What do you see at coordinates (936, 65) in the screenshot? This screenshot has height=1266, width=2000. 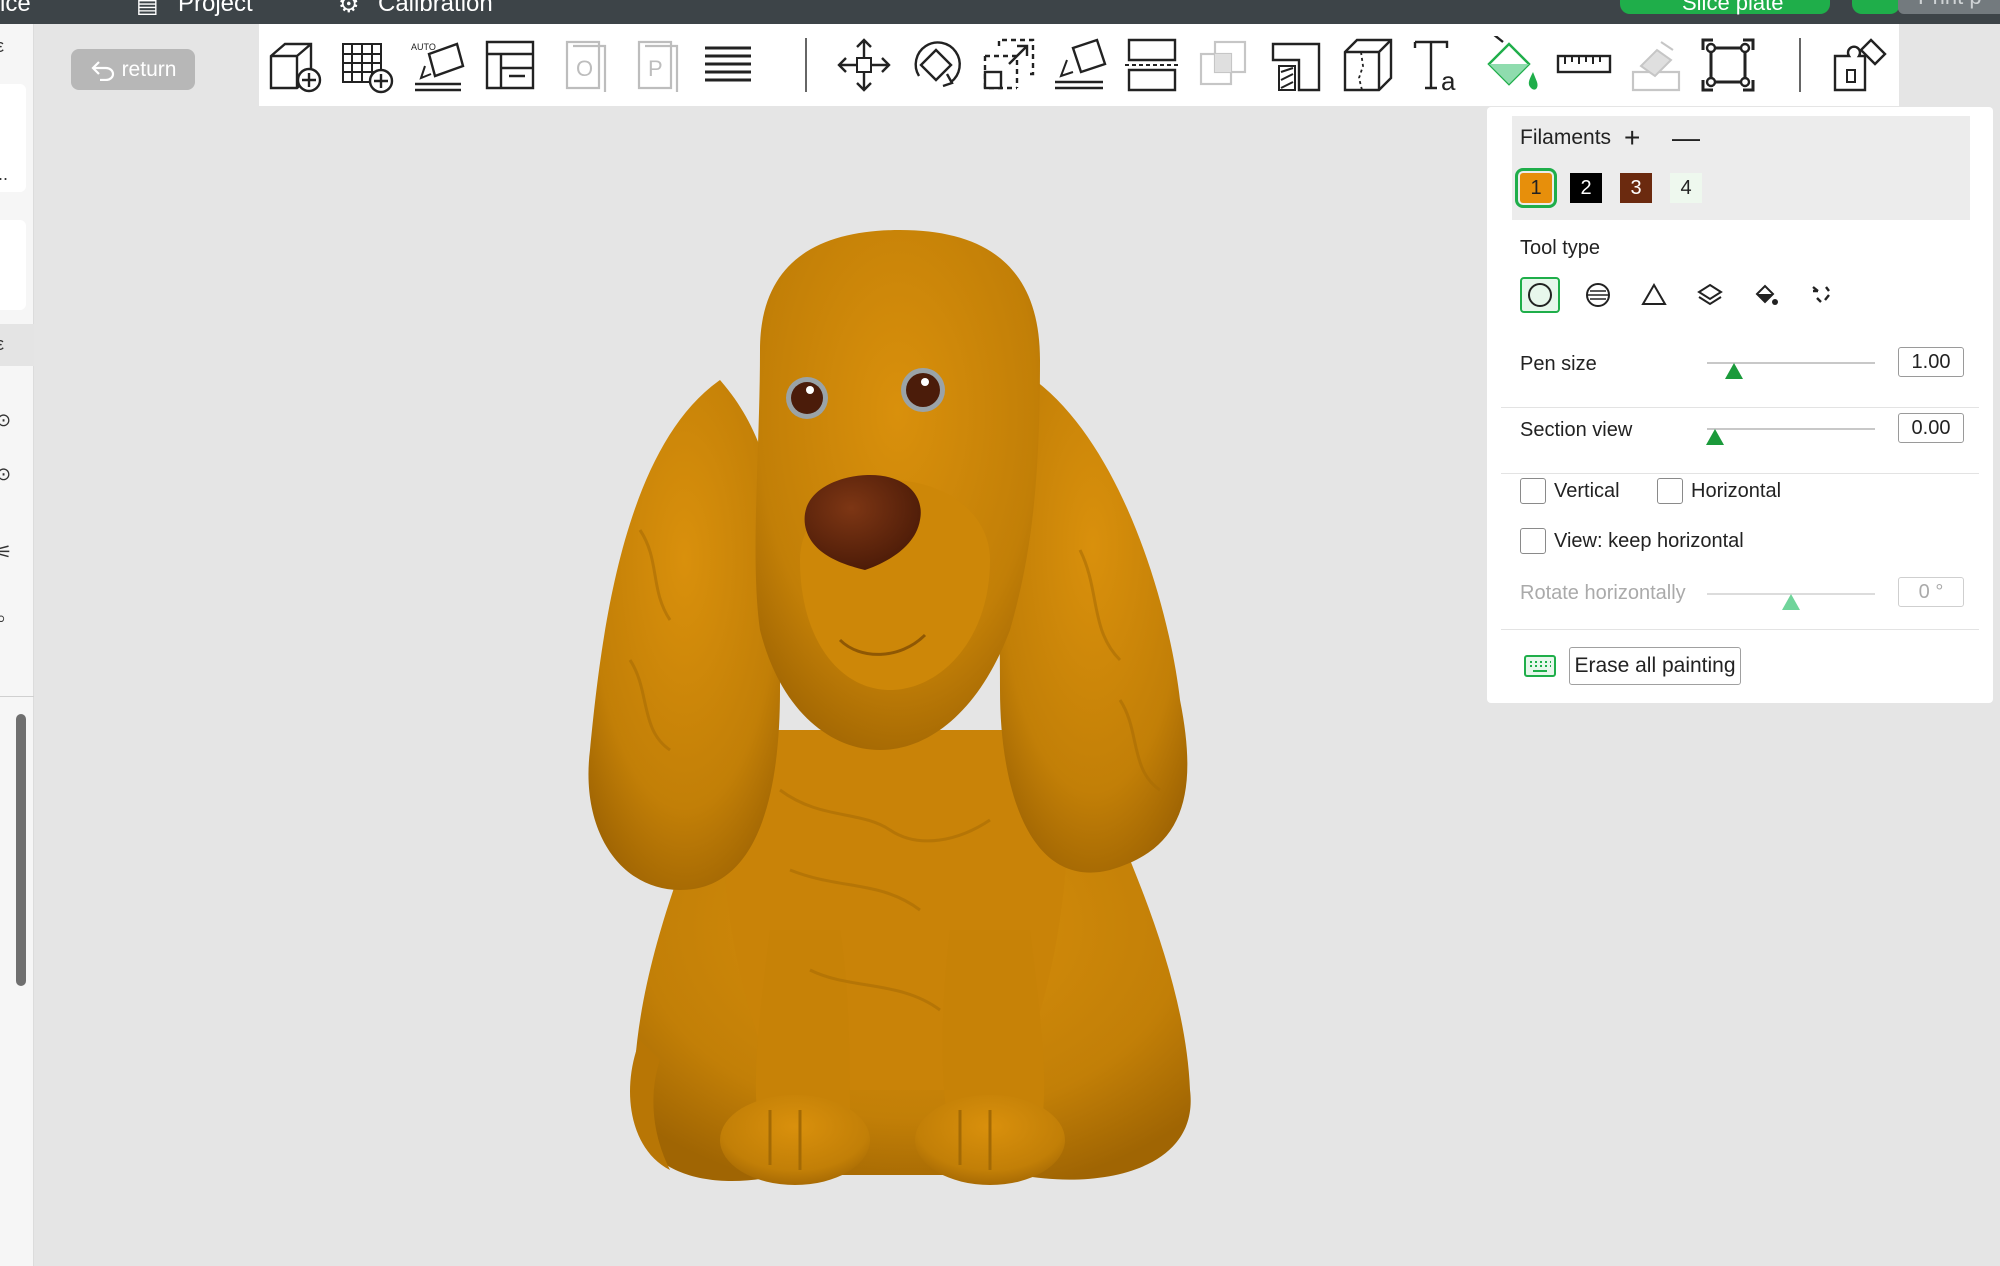 I see `rotate-icon` at bounding box center [936, 65].